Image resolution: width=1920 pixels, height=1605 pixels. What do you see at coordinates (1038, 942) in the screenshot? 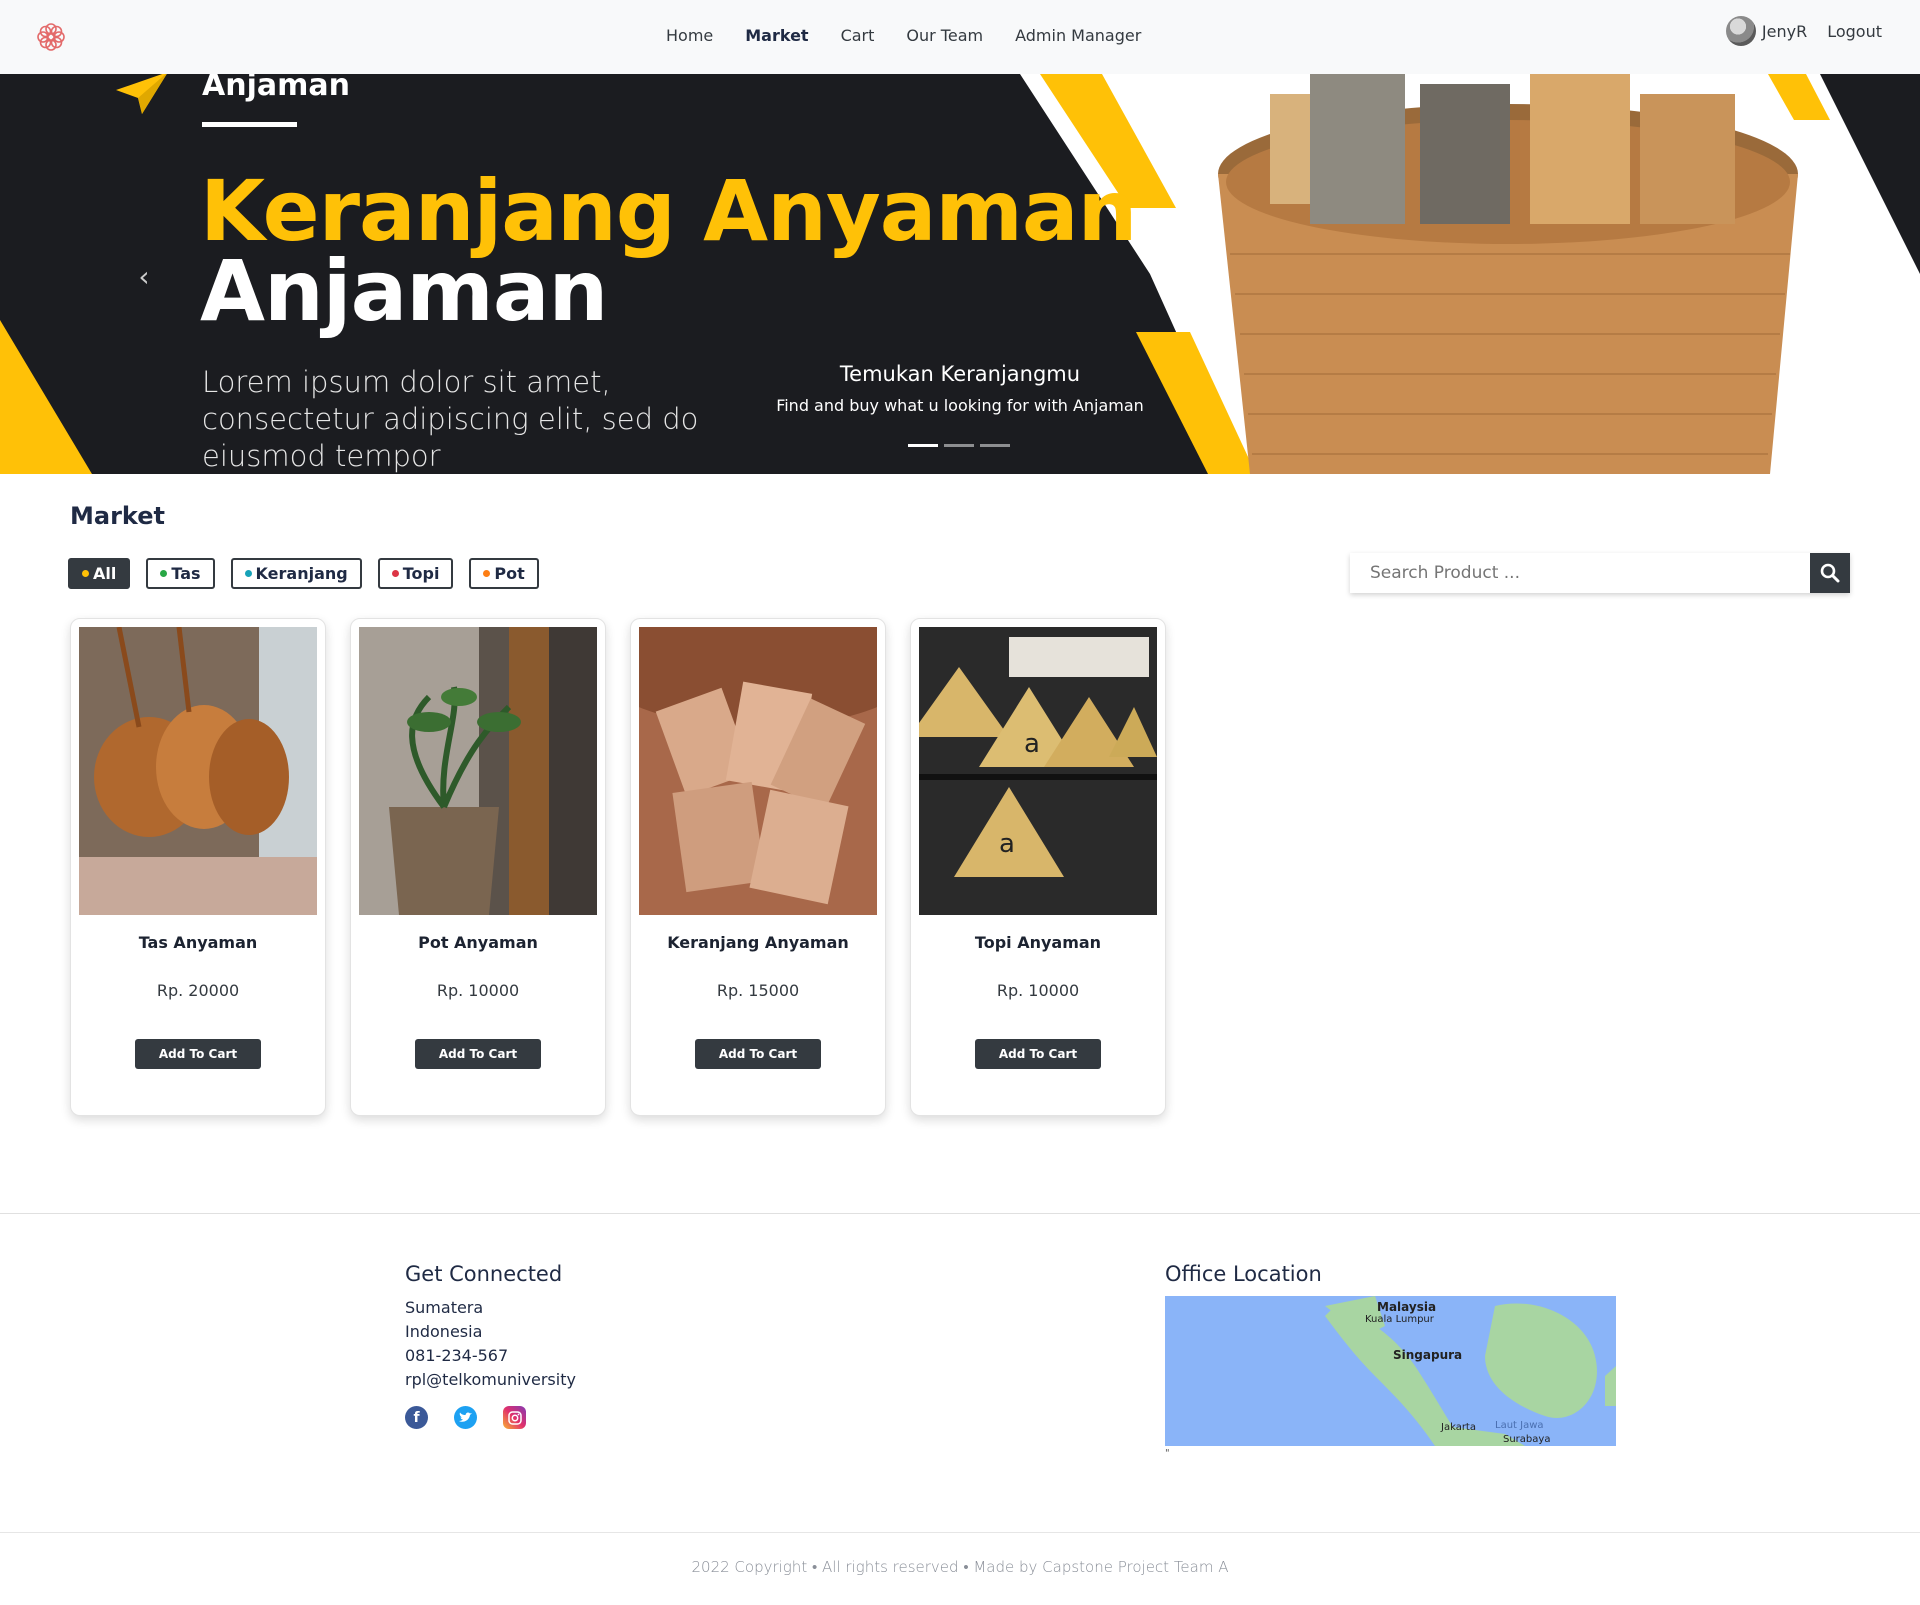
I see `product-name: Topi Anyaman` at bounding box center [1038, 942].